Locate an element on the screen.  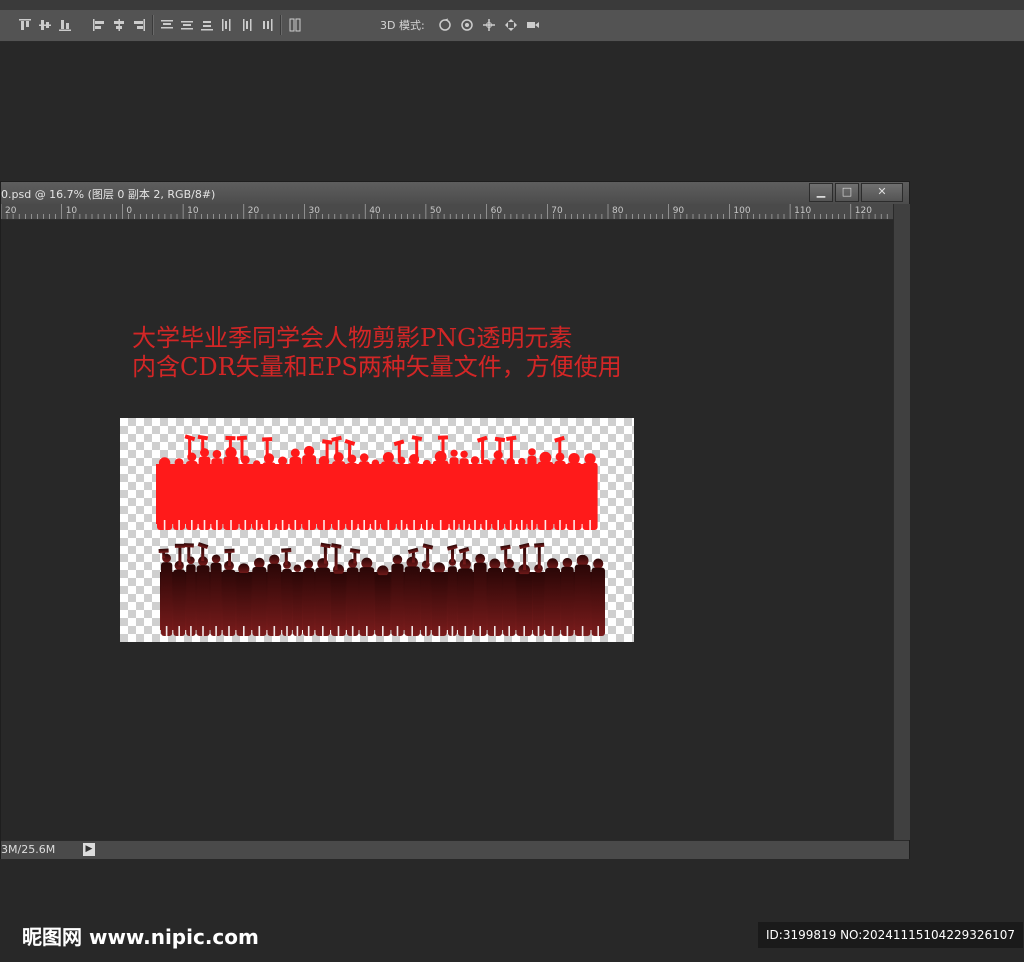
scale-3d-icon is located at coordinates (533, 25).